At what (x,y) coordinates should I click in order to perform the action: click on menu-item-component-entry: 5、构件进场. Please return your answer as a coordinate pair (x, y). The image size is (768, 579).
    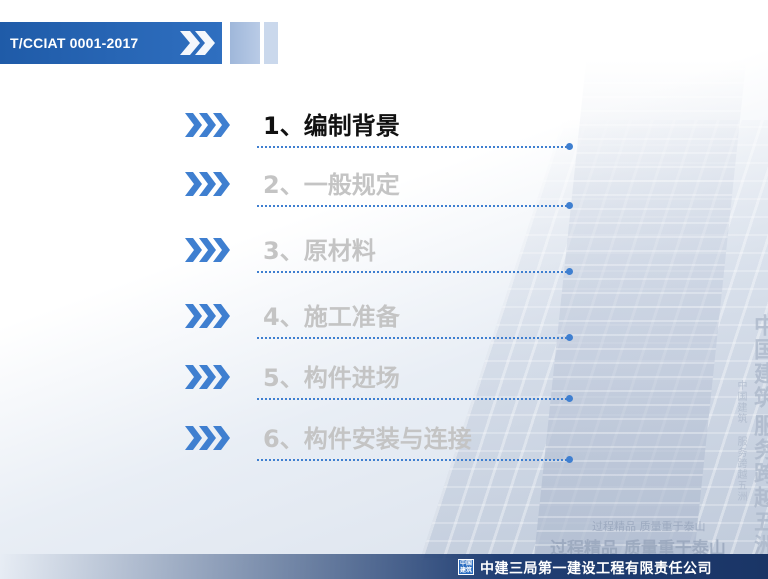
    Looking at the image, I should click on (380, 383).